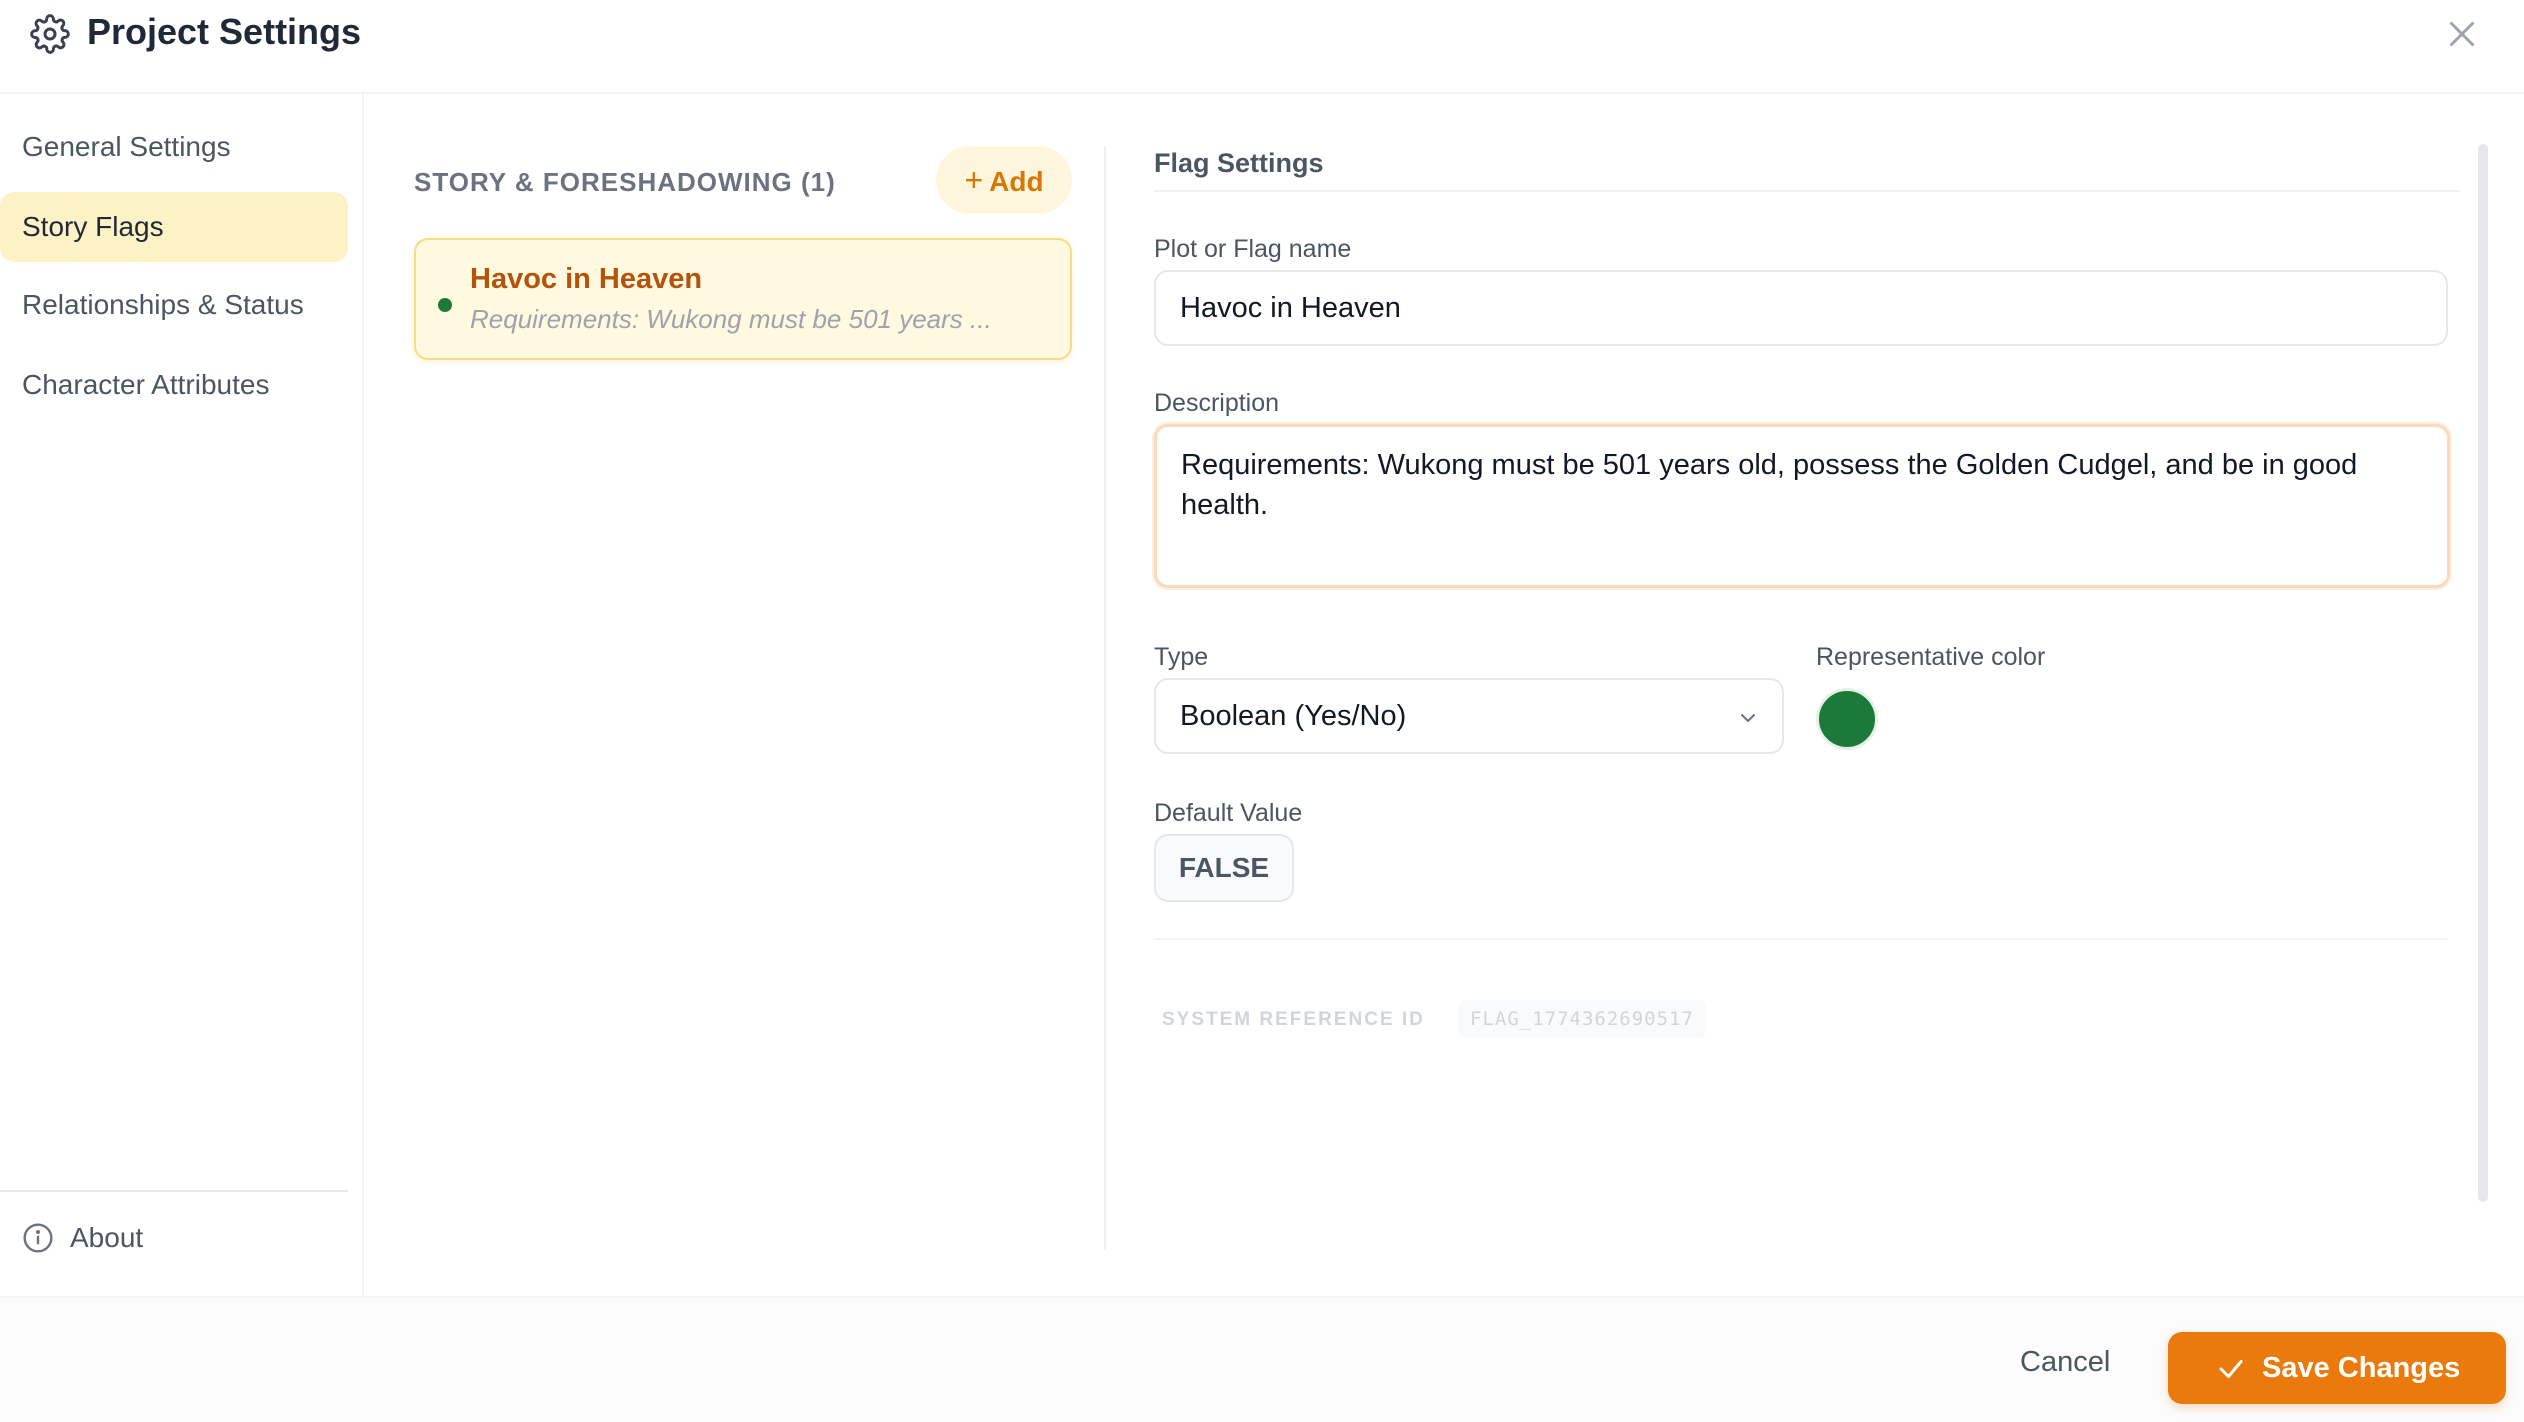 Image resolution: width=2524 pixels, height=1422 pixels. What do you see at coordinates (1801, 308) in the screenshot?
I see `flag-name-input` at bounding box center [1801, 308].